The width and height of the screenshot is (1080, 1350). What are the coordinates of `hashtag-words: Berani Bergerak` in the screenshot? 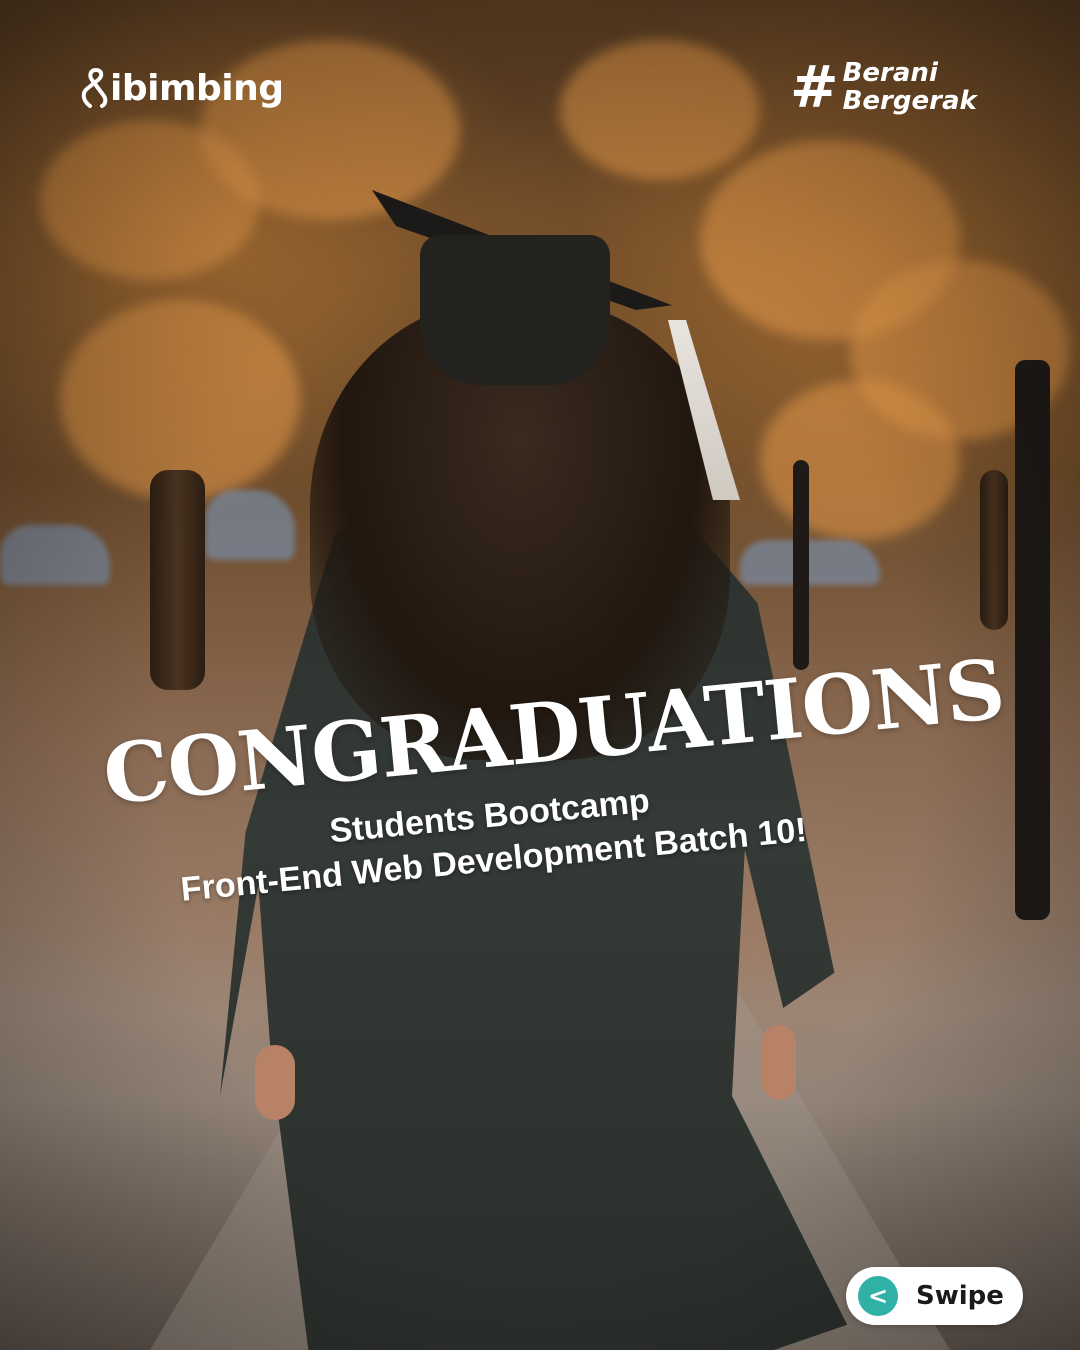 It's located at (910, 87).